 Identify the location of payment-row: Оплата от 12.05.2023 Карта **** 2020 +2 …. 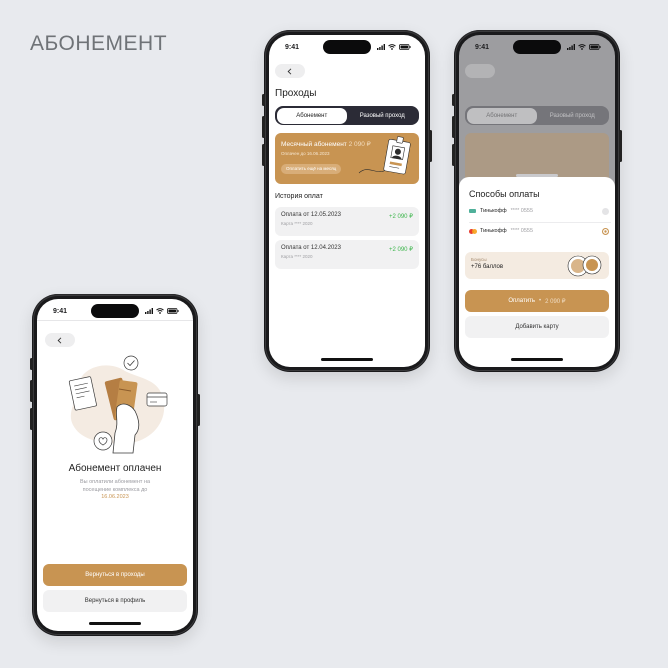
(347, 221).